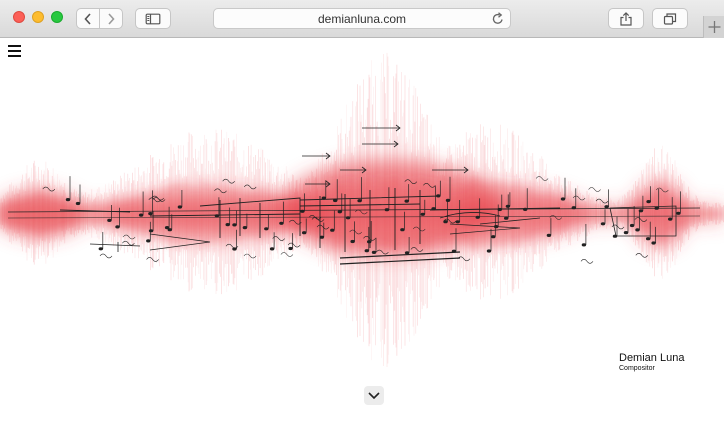 This screenshot has height=422, width=724. I want to click on plus-icon, so click(714, 27).